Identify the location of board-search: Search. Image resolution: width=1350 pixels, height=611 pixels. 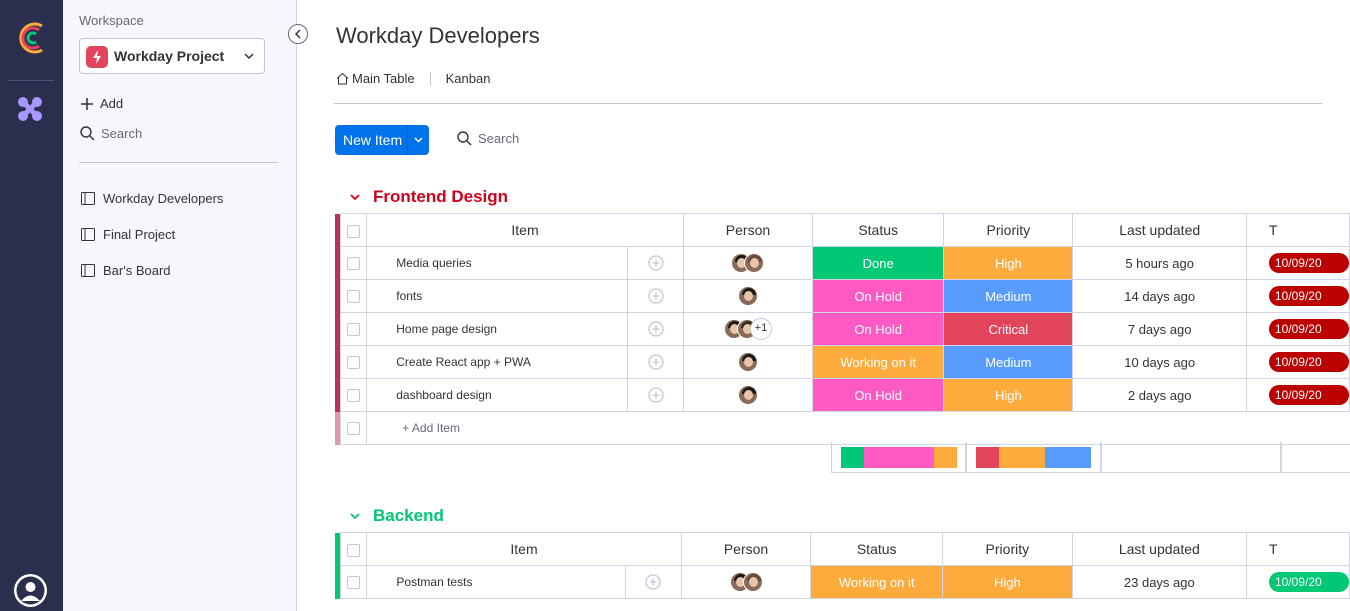
(488, 138).